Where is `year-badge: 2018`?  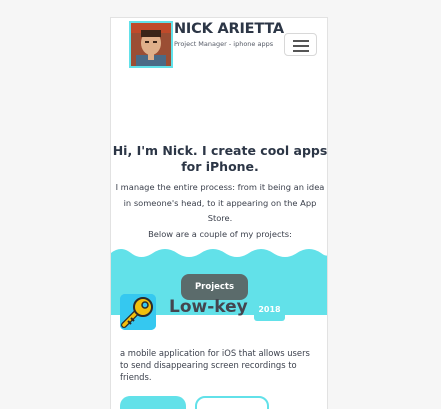
year-badge: 2018 is located at coordinates (269, 310).